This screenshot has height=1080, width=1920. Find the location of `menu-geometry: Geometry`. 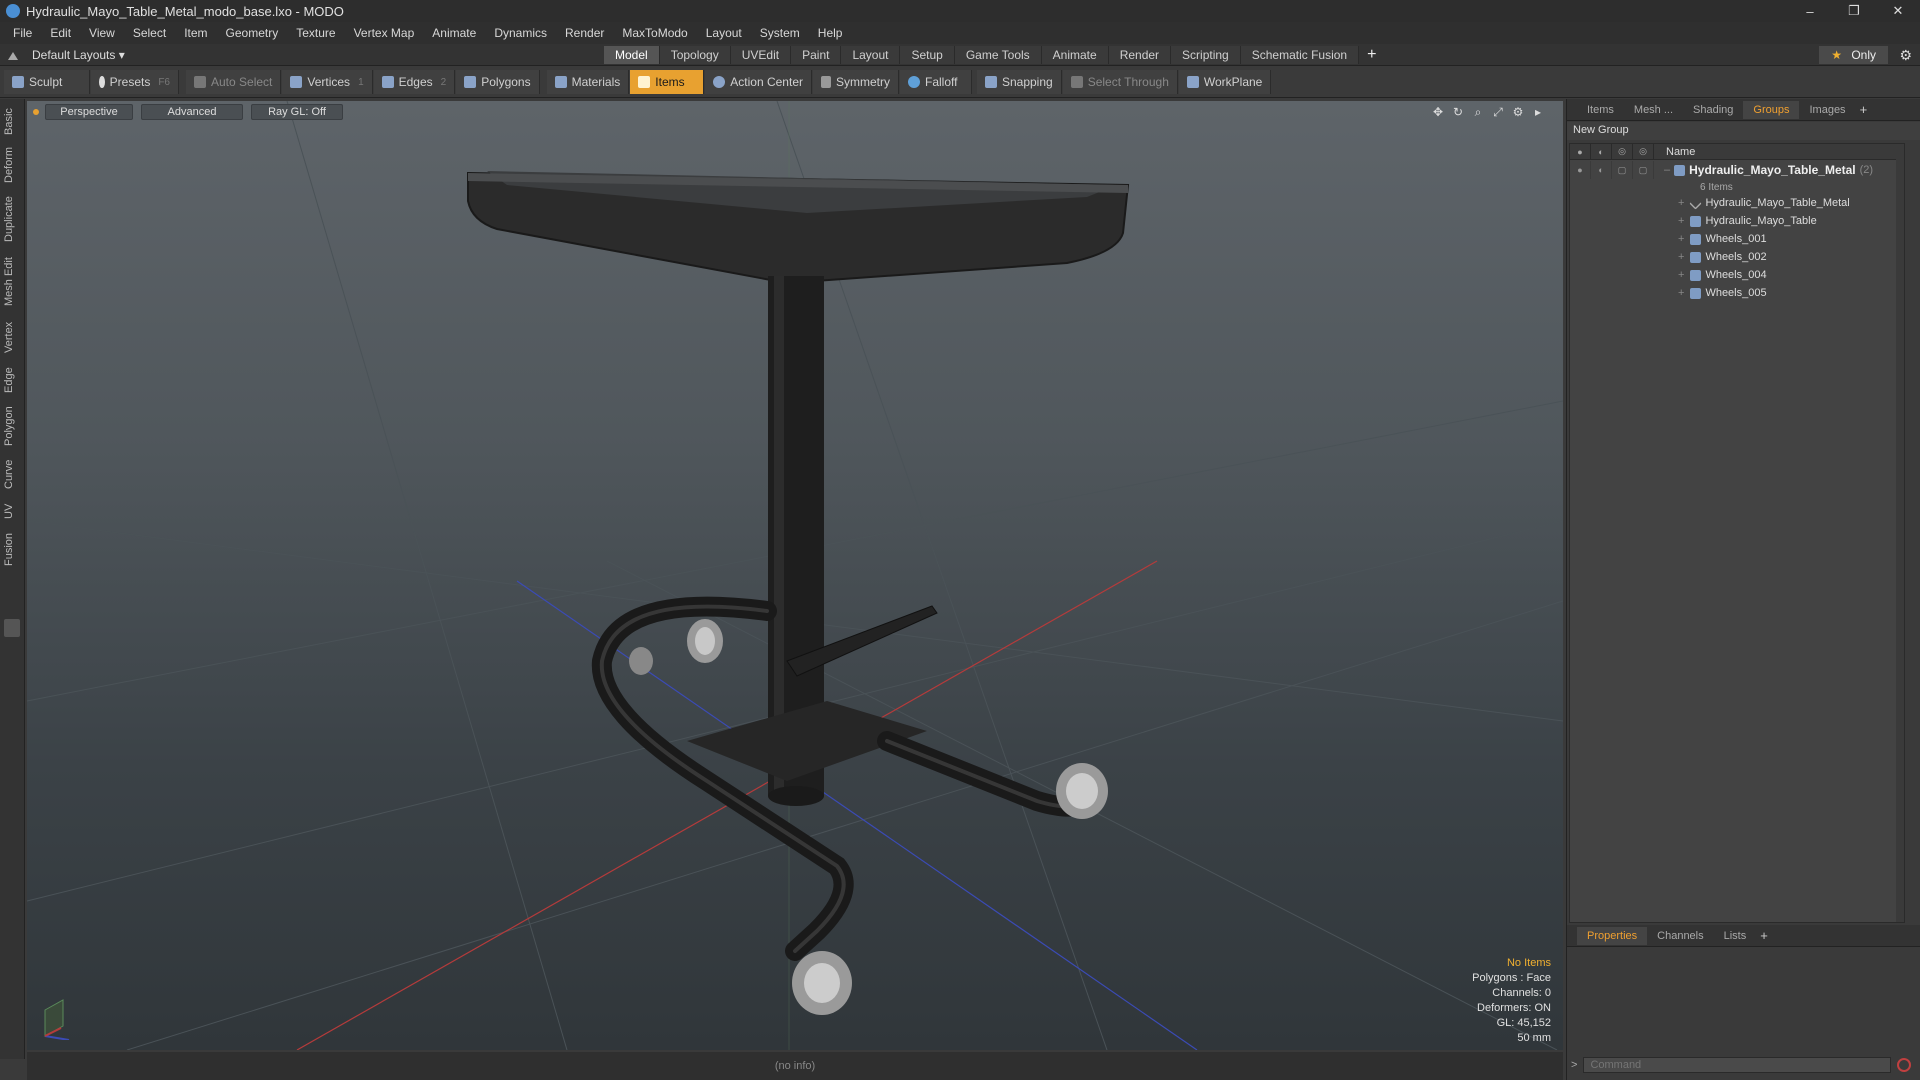

menu-geometry: Geometry is located at coordinates (252, 33).